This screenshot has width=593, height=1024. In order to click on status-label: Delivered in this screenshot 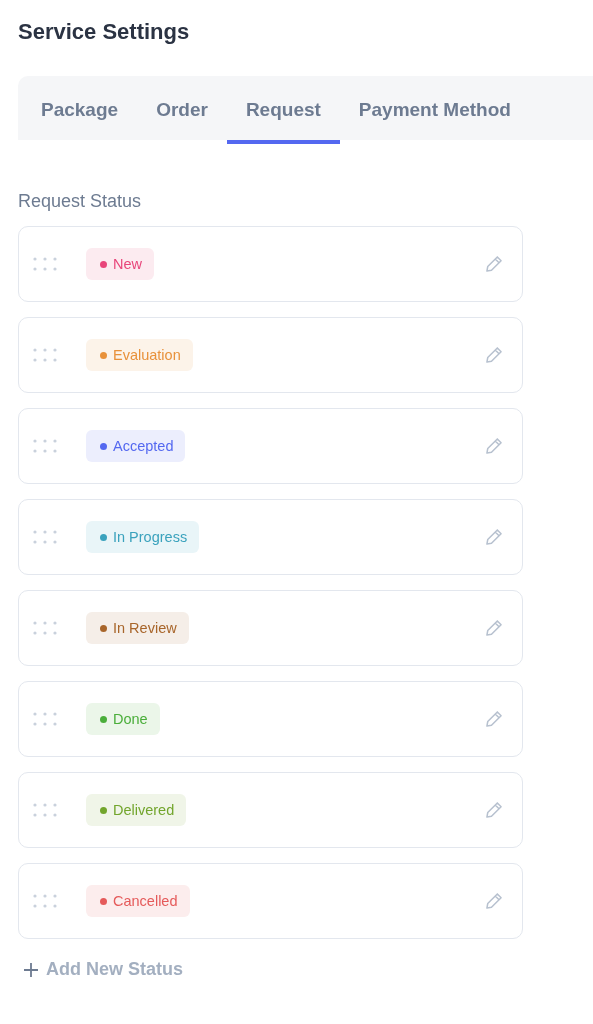, I will do `click(144, 810)`.